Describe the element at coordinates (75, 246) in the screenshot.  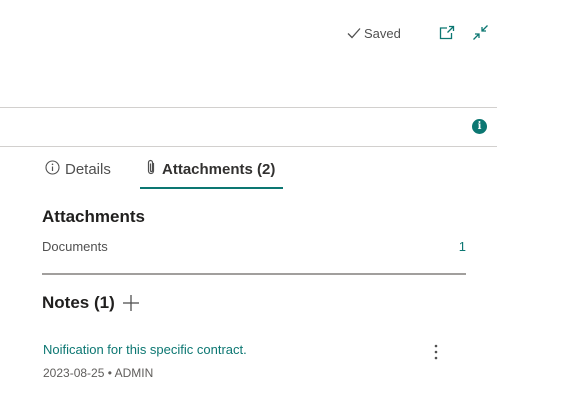
I see `documents-label: Documents` at that location.